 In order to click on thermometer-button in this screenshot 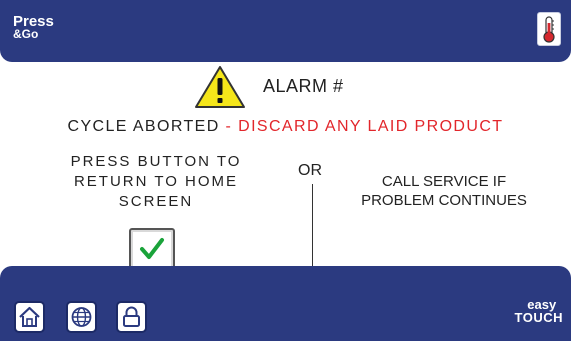, I will do `click(549, 29)`.